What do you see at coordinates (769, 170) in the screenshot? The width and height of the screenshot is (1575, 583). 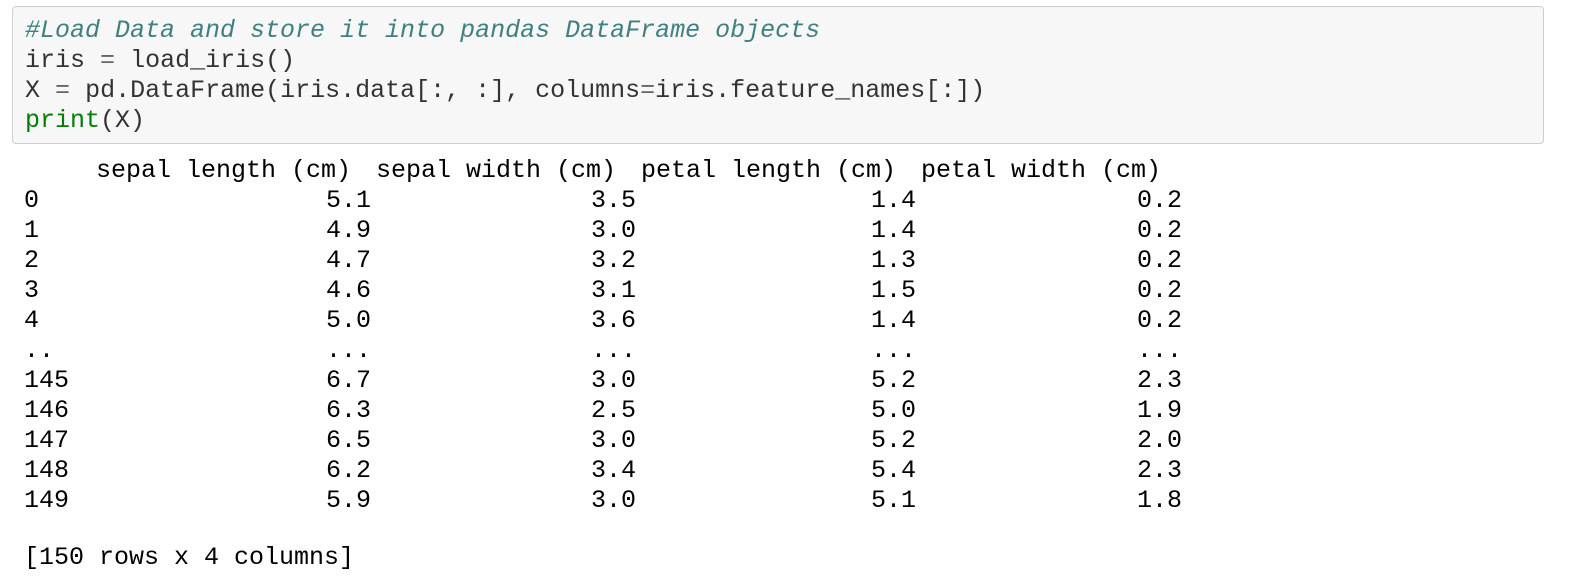 I see `column-header: petal length (cm)` at bounding box center [769, 170].